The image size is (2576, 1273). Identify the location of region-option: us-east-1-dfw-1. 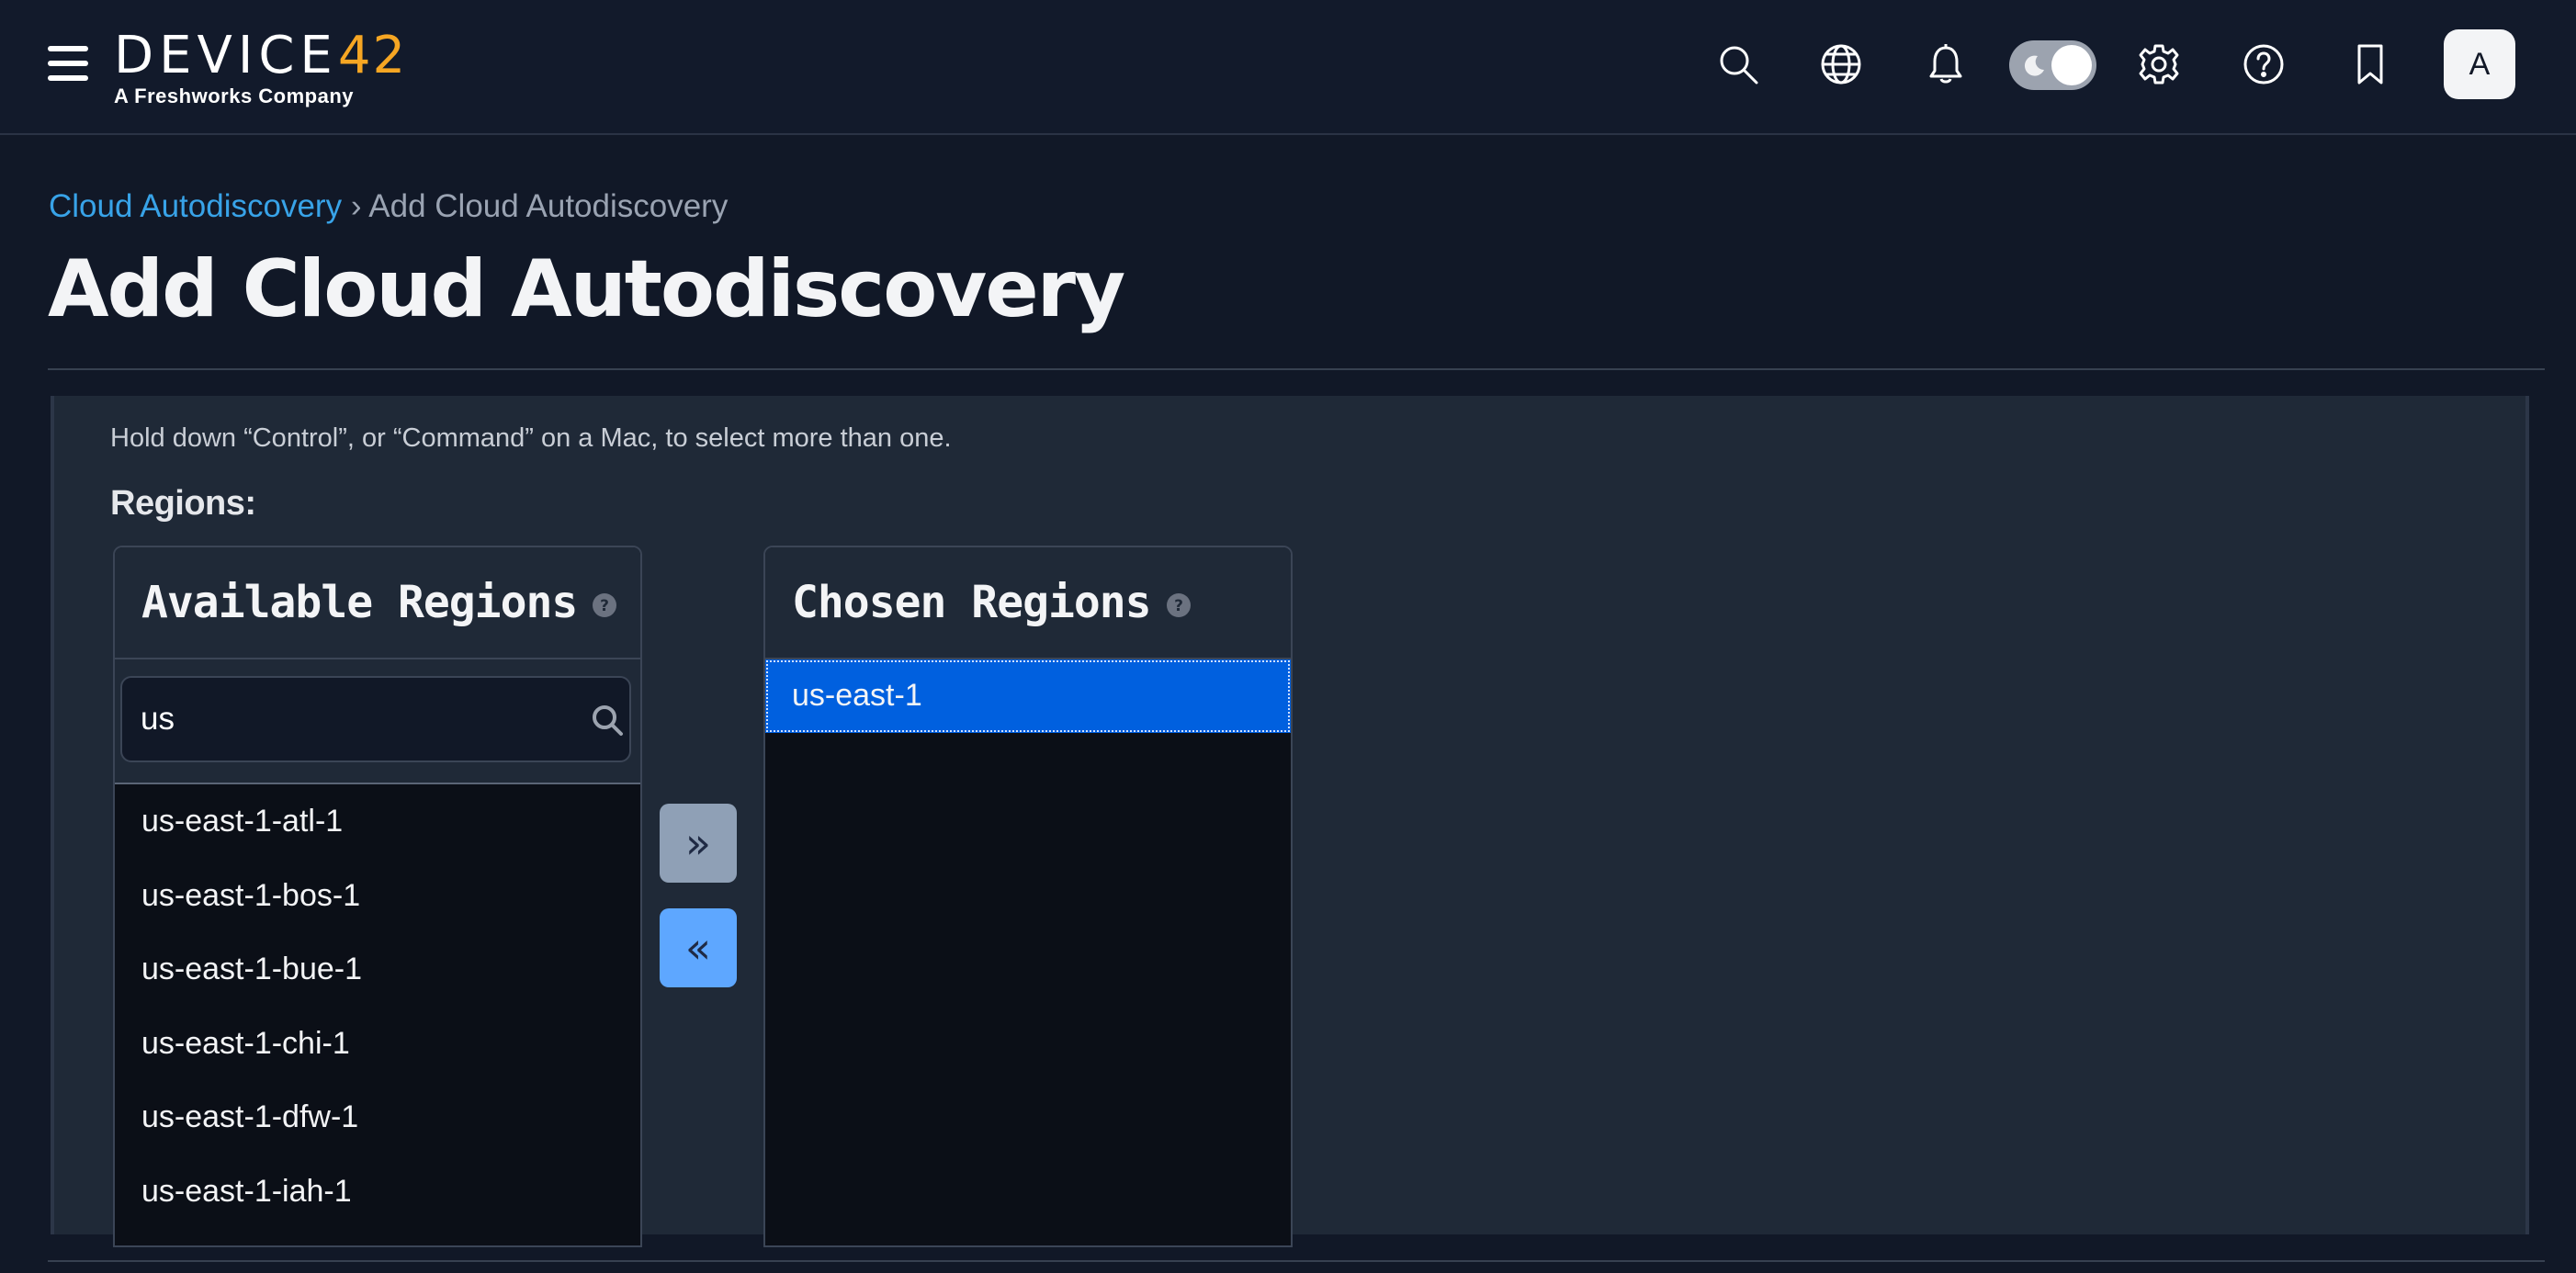
(377, 1117).